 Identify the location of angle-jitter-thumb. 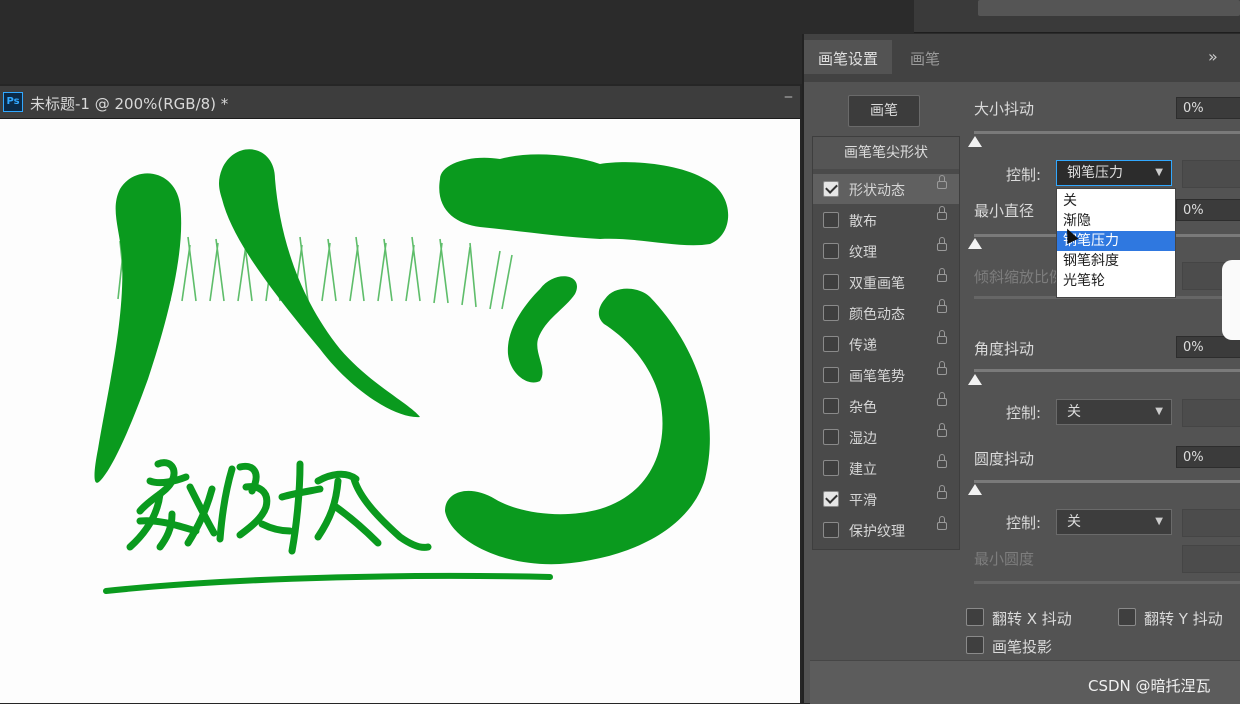
(975, 379).